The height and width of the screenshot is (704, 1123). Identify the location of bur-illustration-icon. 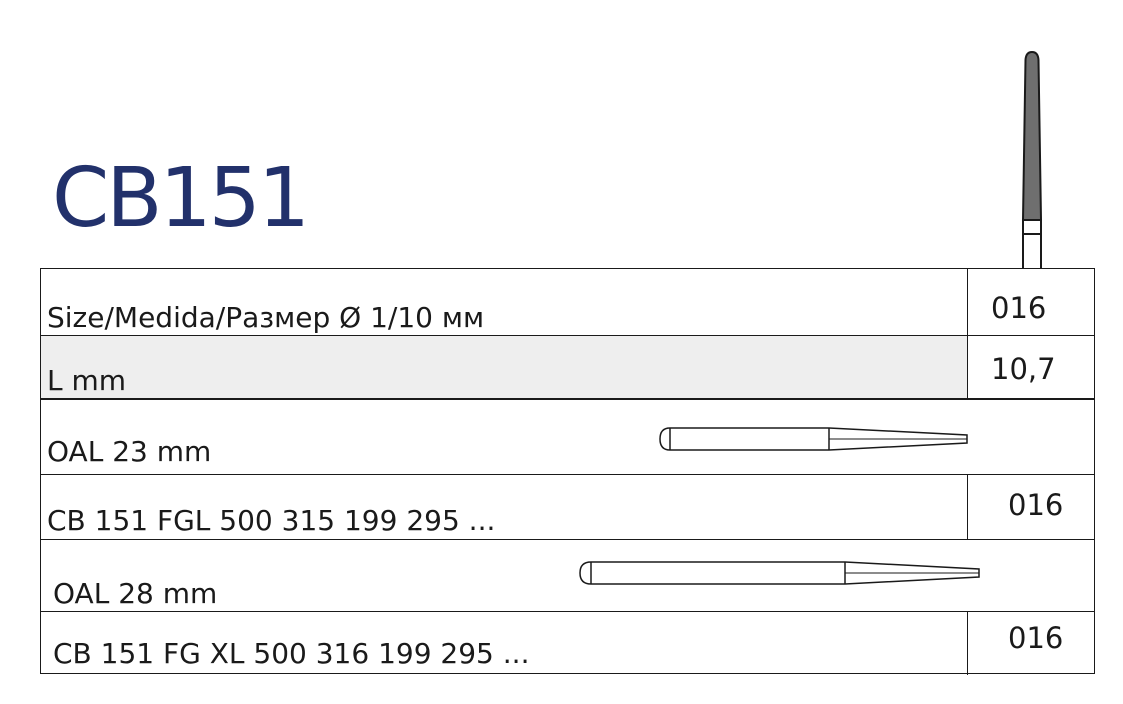
(1032, 159).